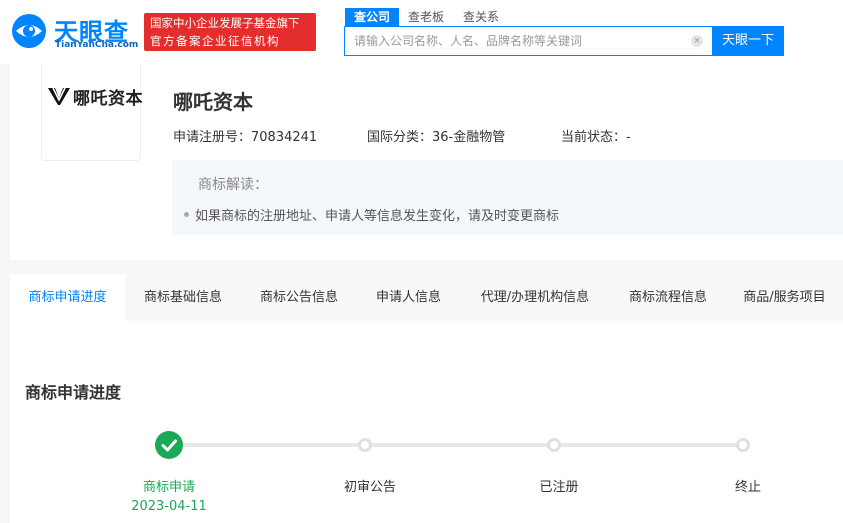  What do you see at coordinates (108, 99) in the screenshot?
I see `trademark-image-text: 哪吒资本` at bounding box center [108, 99].